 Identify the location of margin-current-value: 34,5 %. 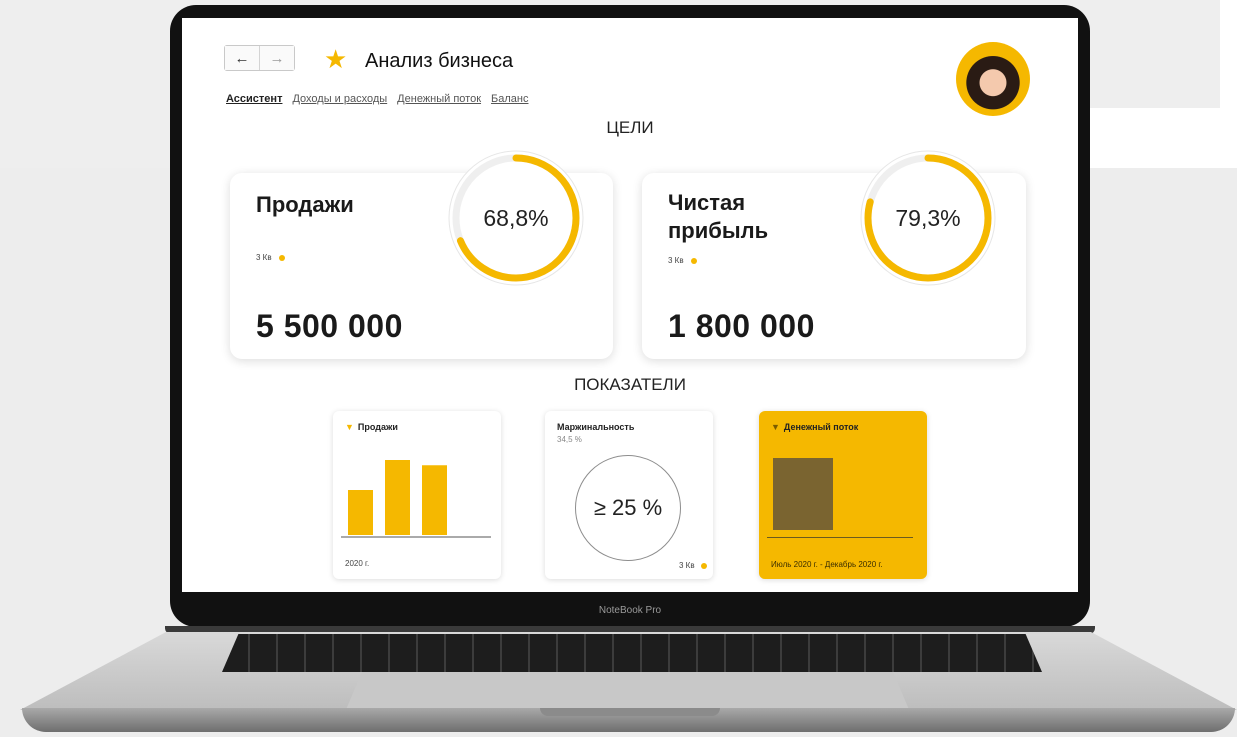
(569, 439).